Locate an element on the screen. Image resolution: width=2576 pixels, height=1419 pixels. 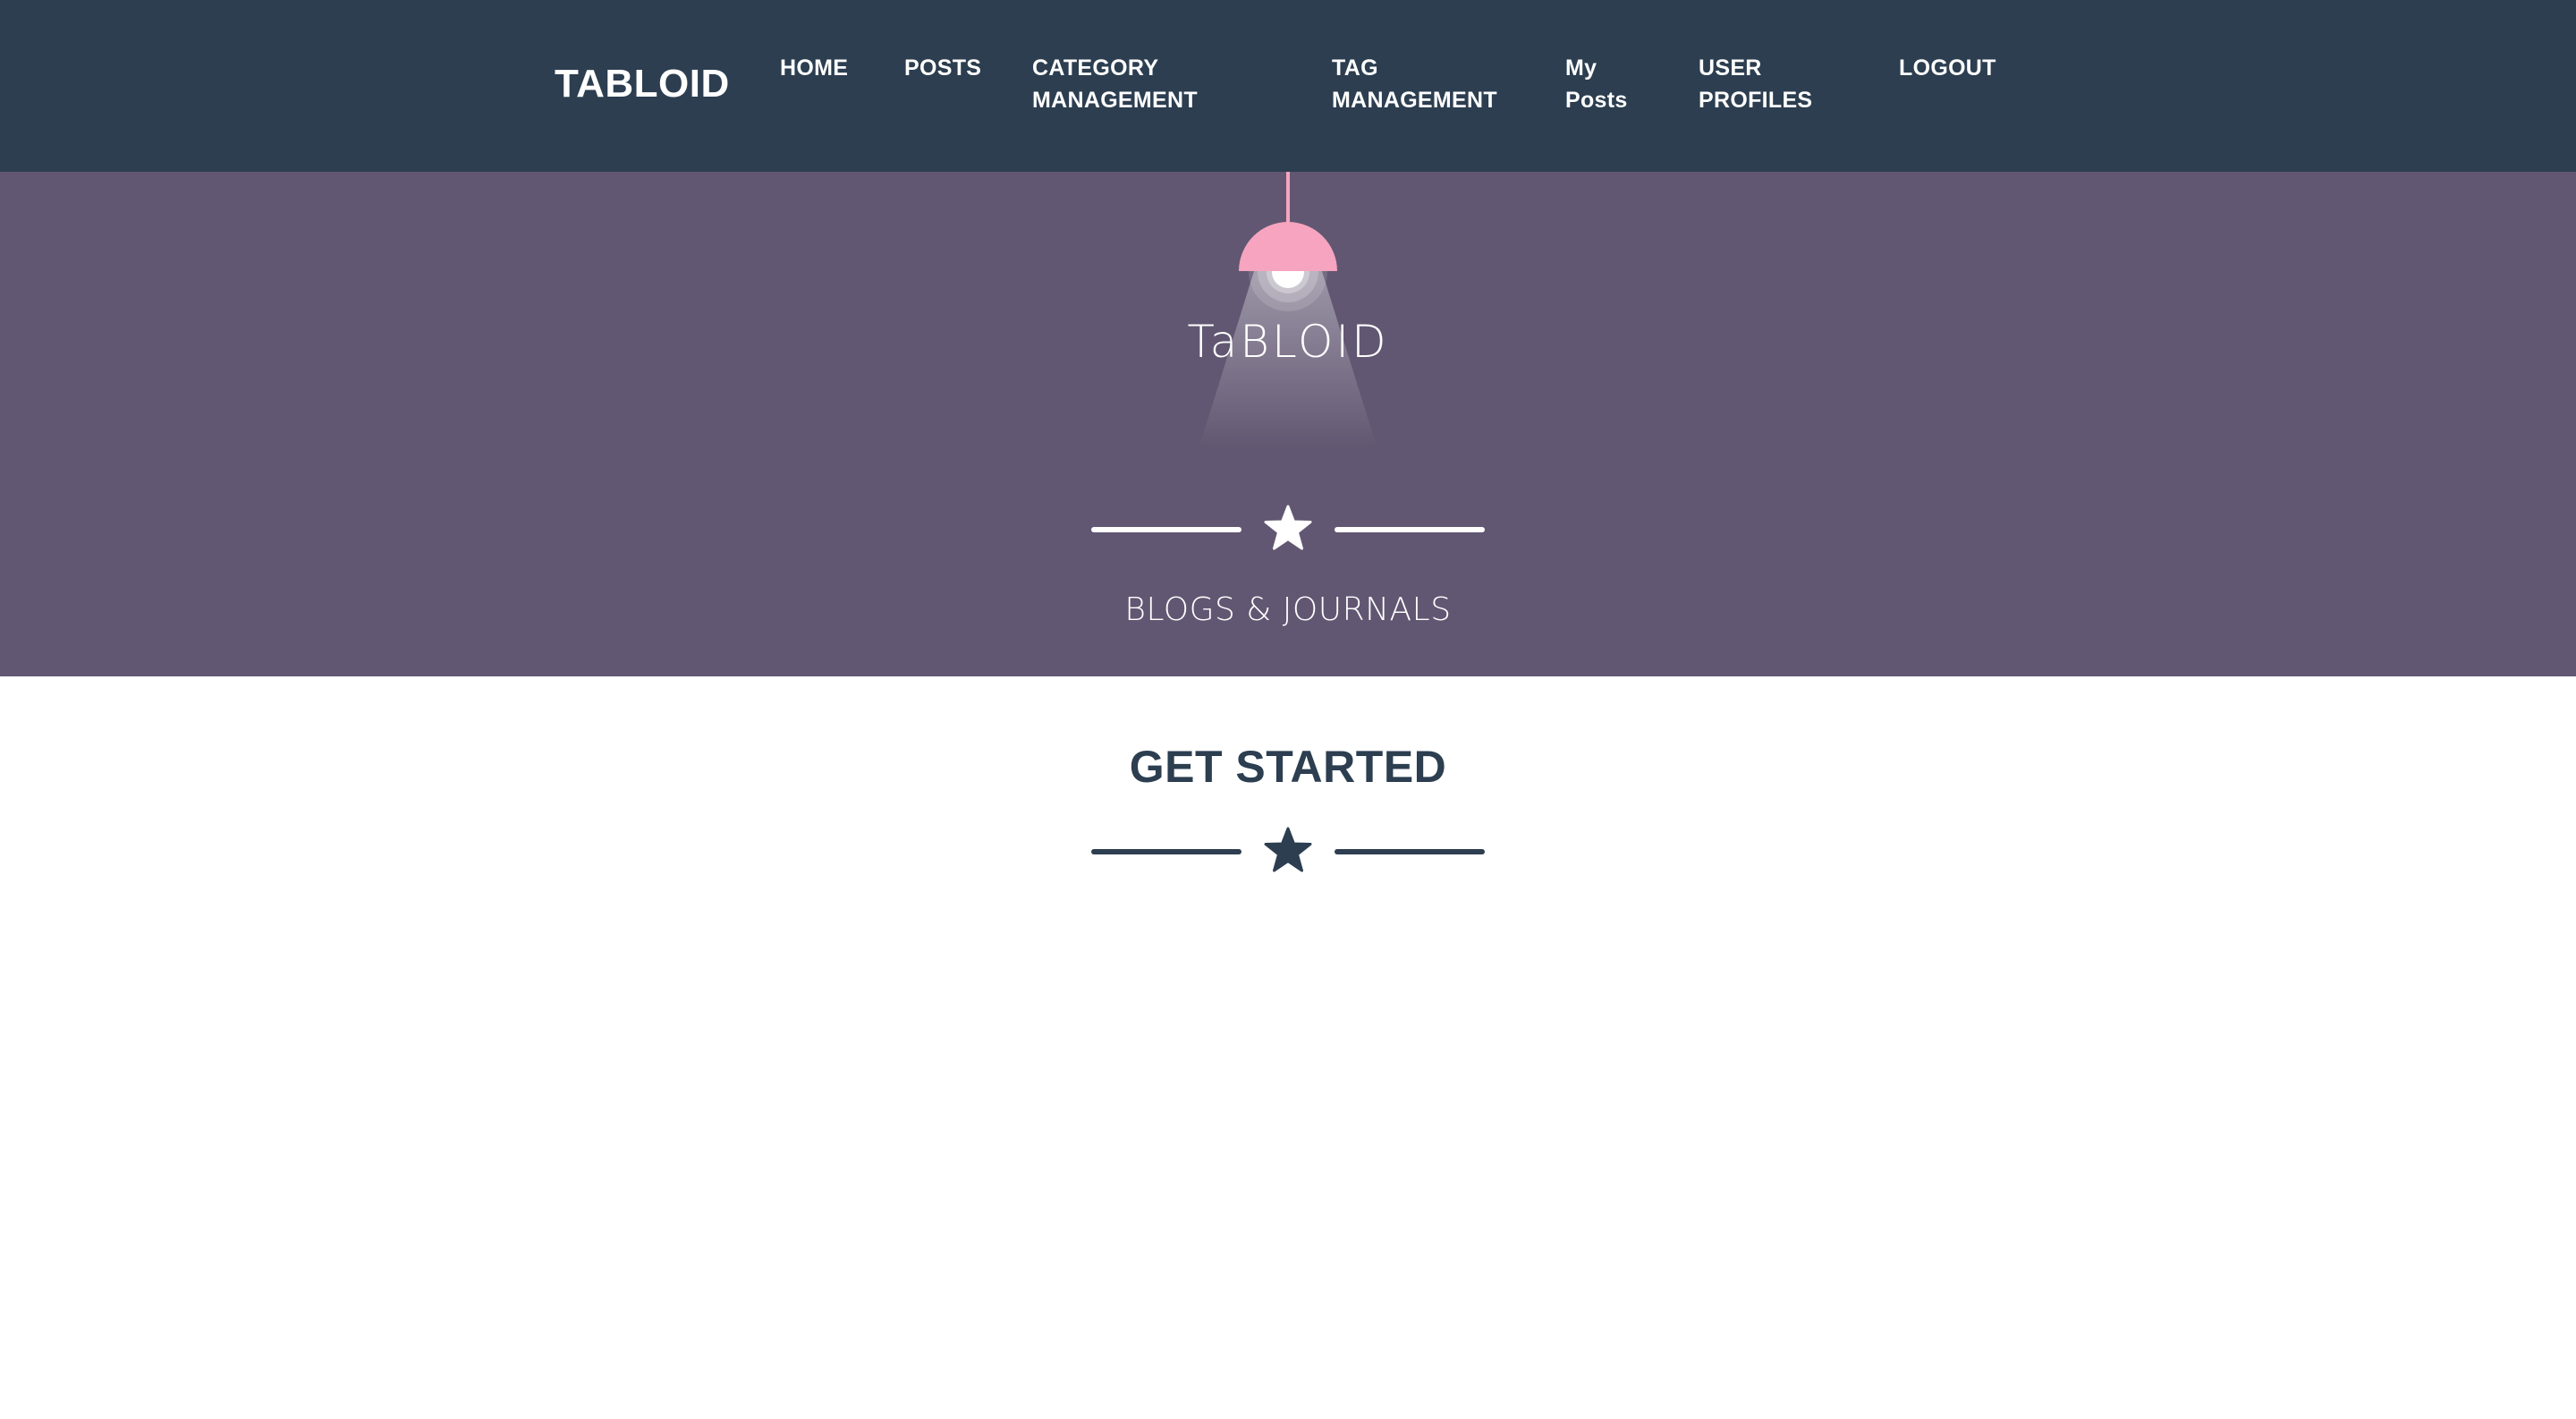
nav-link-label: LOGOUT is located at coordinates (1947, 68).